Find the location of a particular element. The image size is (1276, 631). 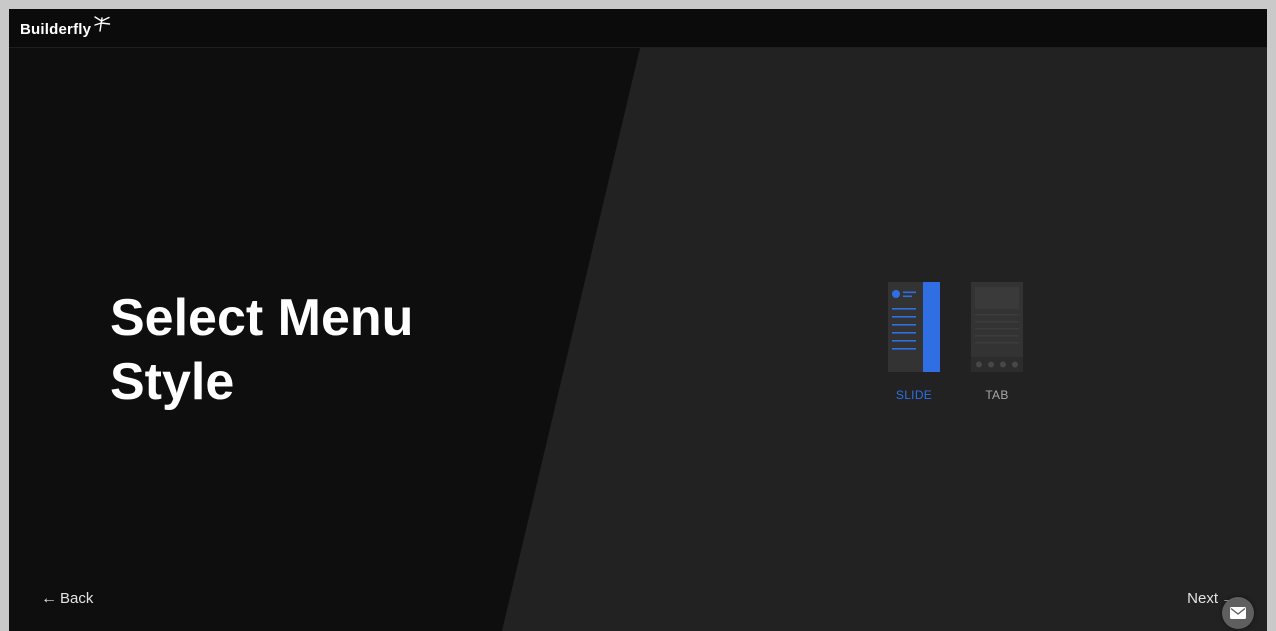

dragonfly-icon is located at coordinates (102, 26).